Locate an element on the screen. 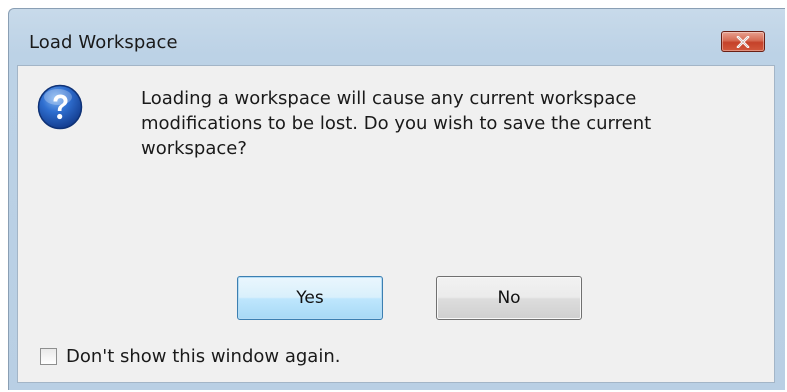 The height and width of the screenshot is (392, 787). window-title: Load Workspace is located at coordinates (103, 42).